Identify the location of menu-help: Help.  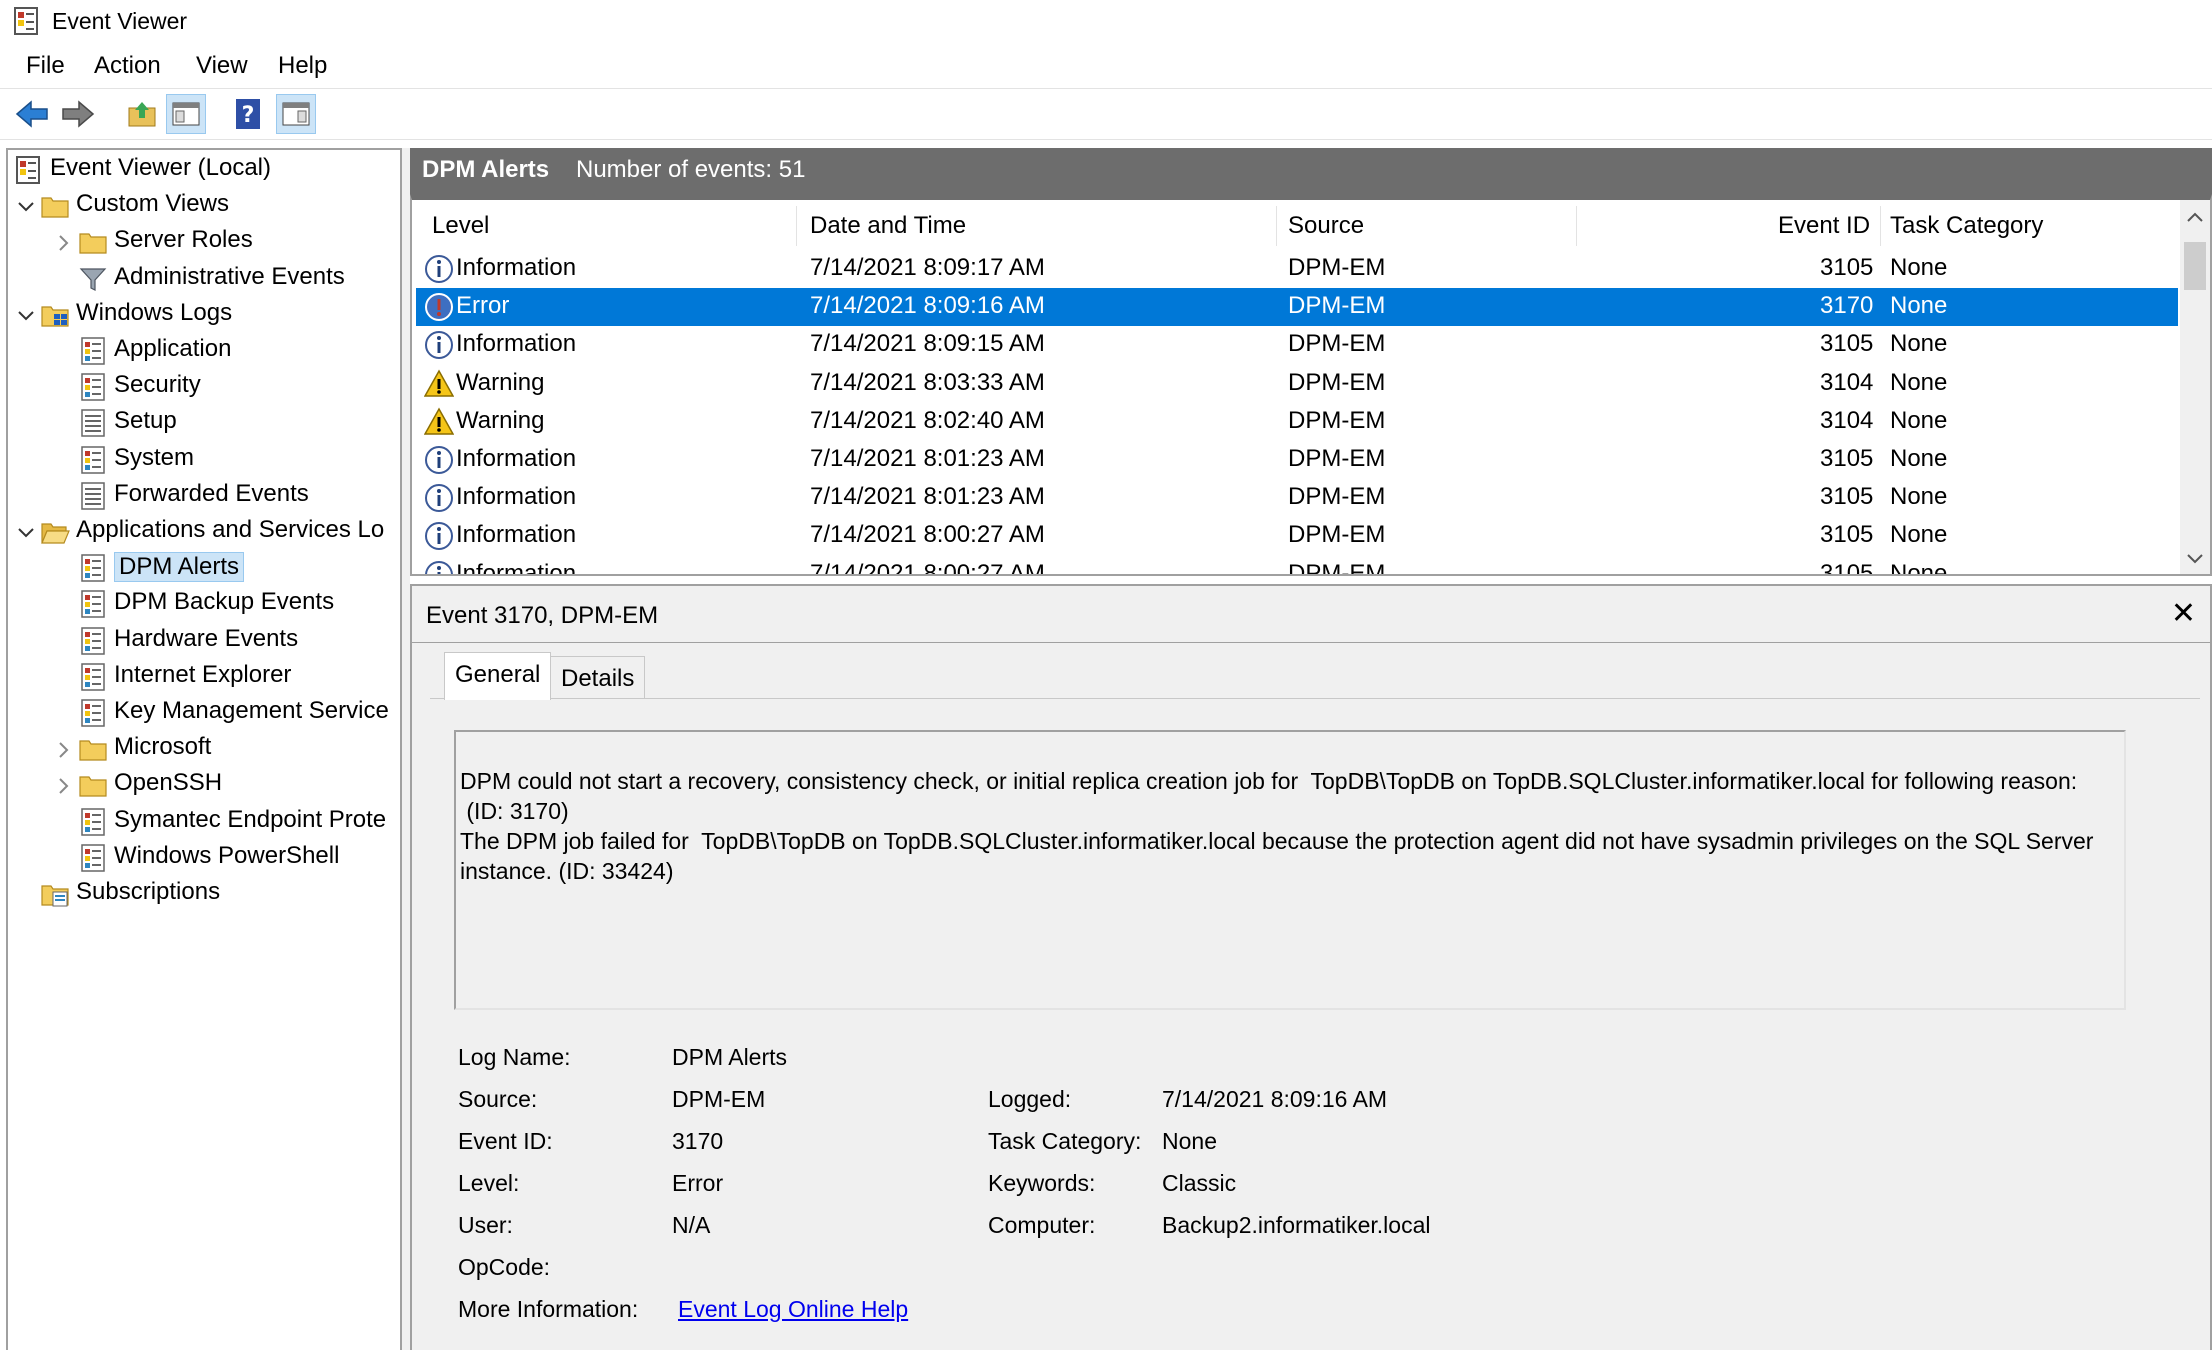
(302, 66).